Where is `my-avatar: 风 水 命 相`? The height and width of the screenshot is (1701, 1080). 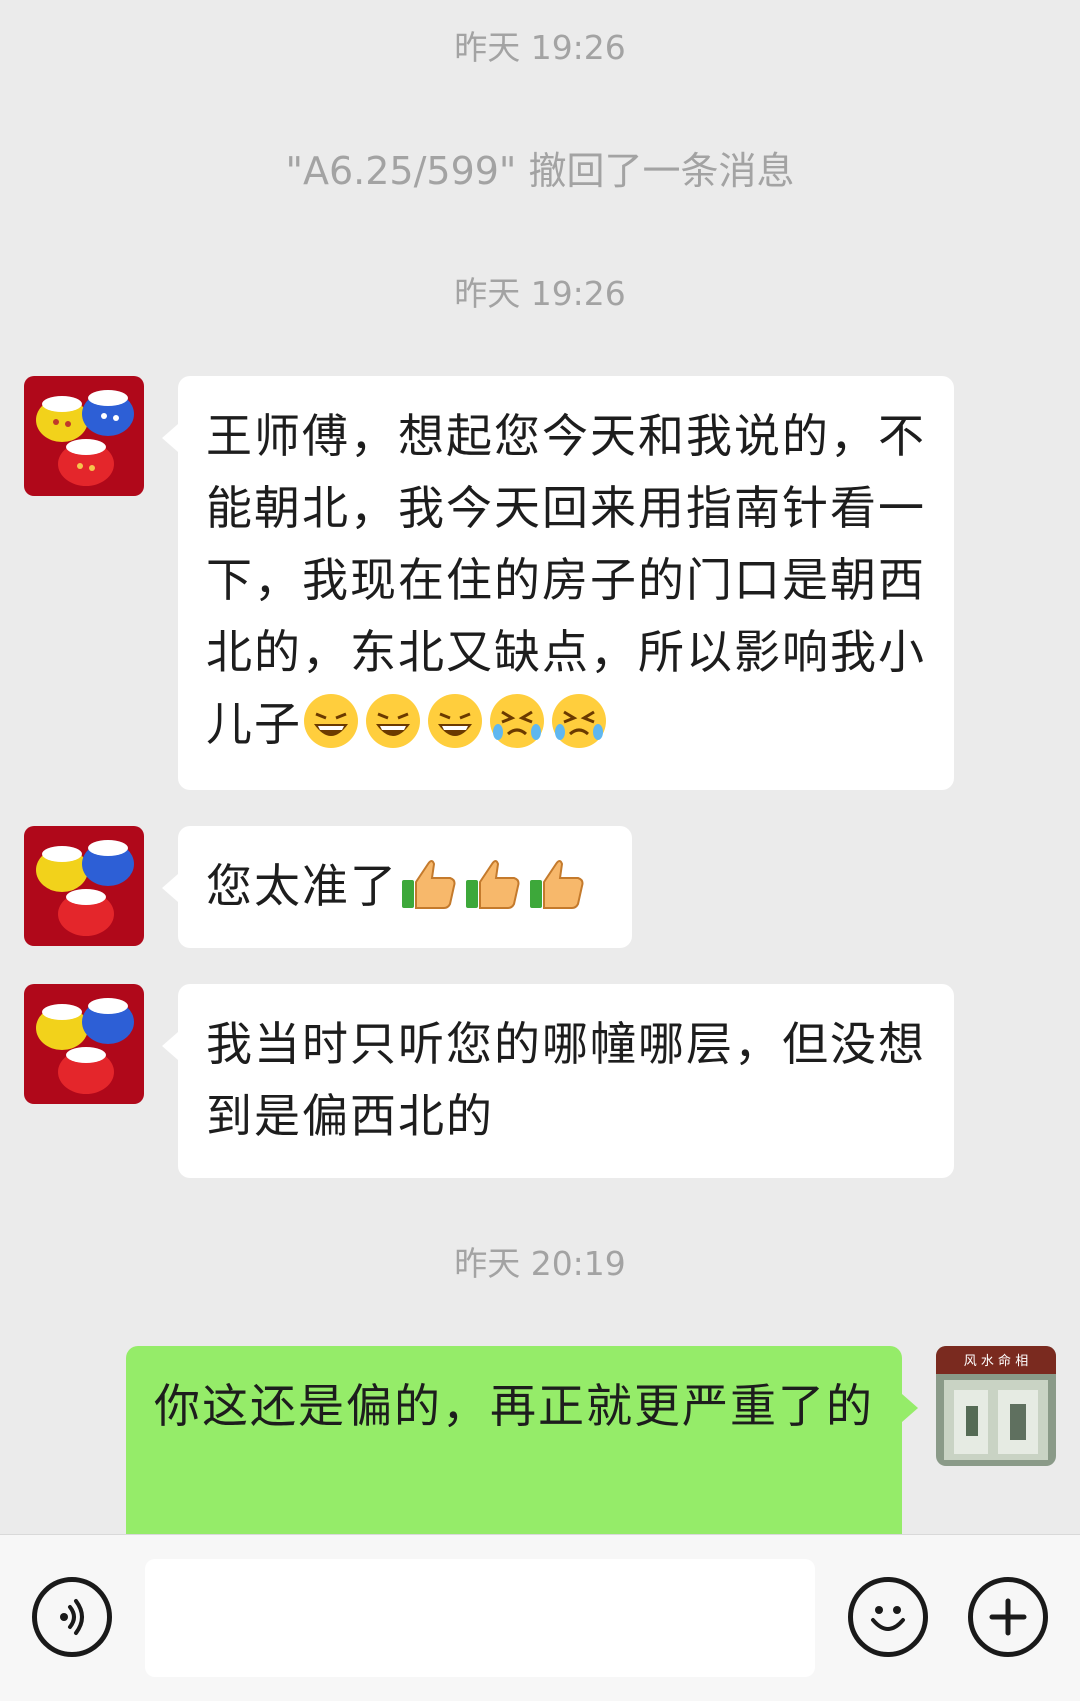
my-avatar: 风 水 命 相 is located at coordinates (996, 1406).